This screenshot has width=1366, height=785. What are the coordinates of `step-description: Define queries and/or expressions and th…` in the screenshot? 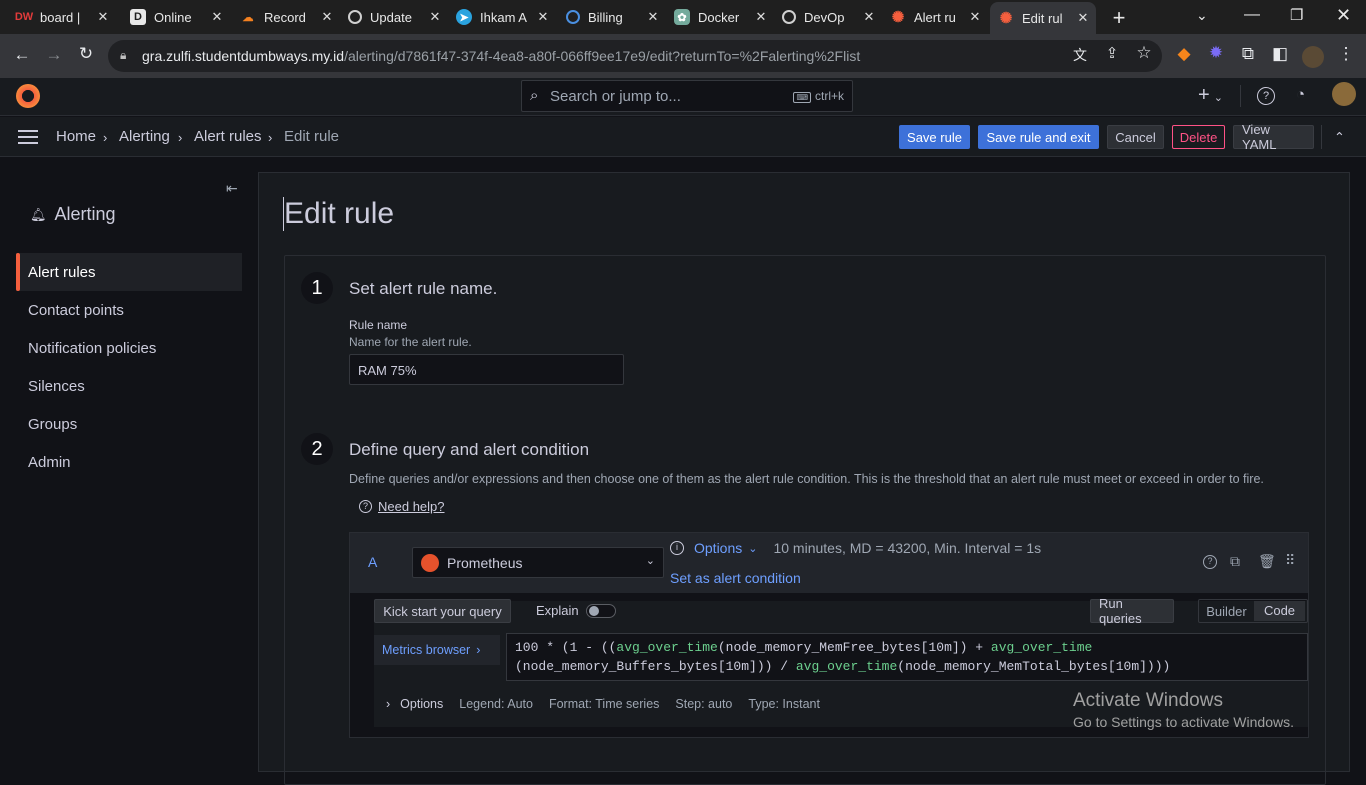 It's located at (806, 479).